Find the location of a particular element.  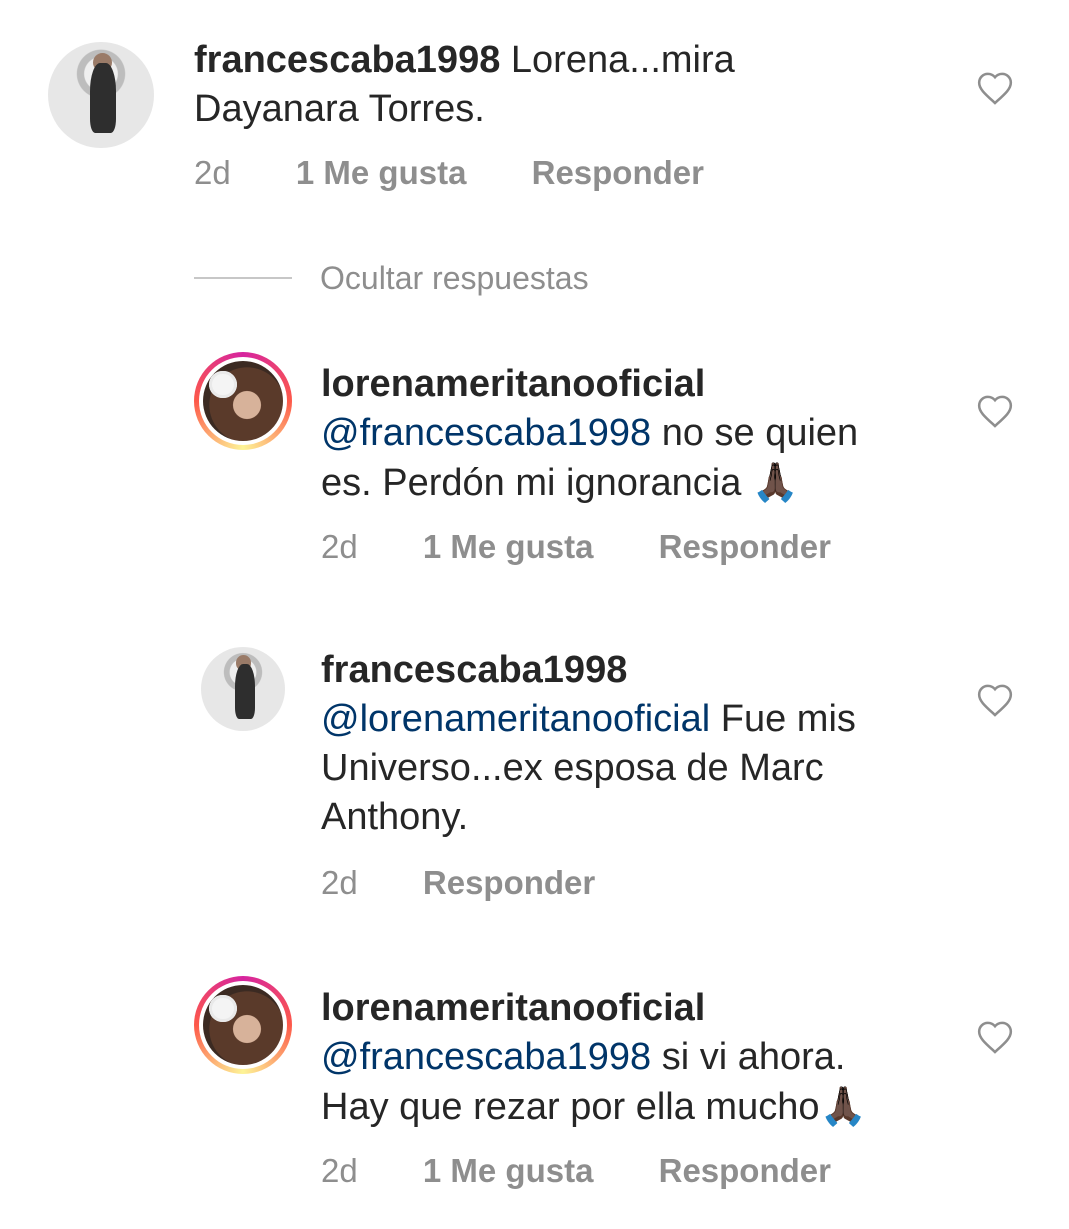

comment-text: si vi ahora. is located at coordinates (753, 1057).